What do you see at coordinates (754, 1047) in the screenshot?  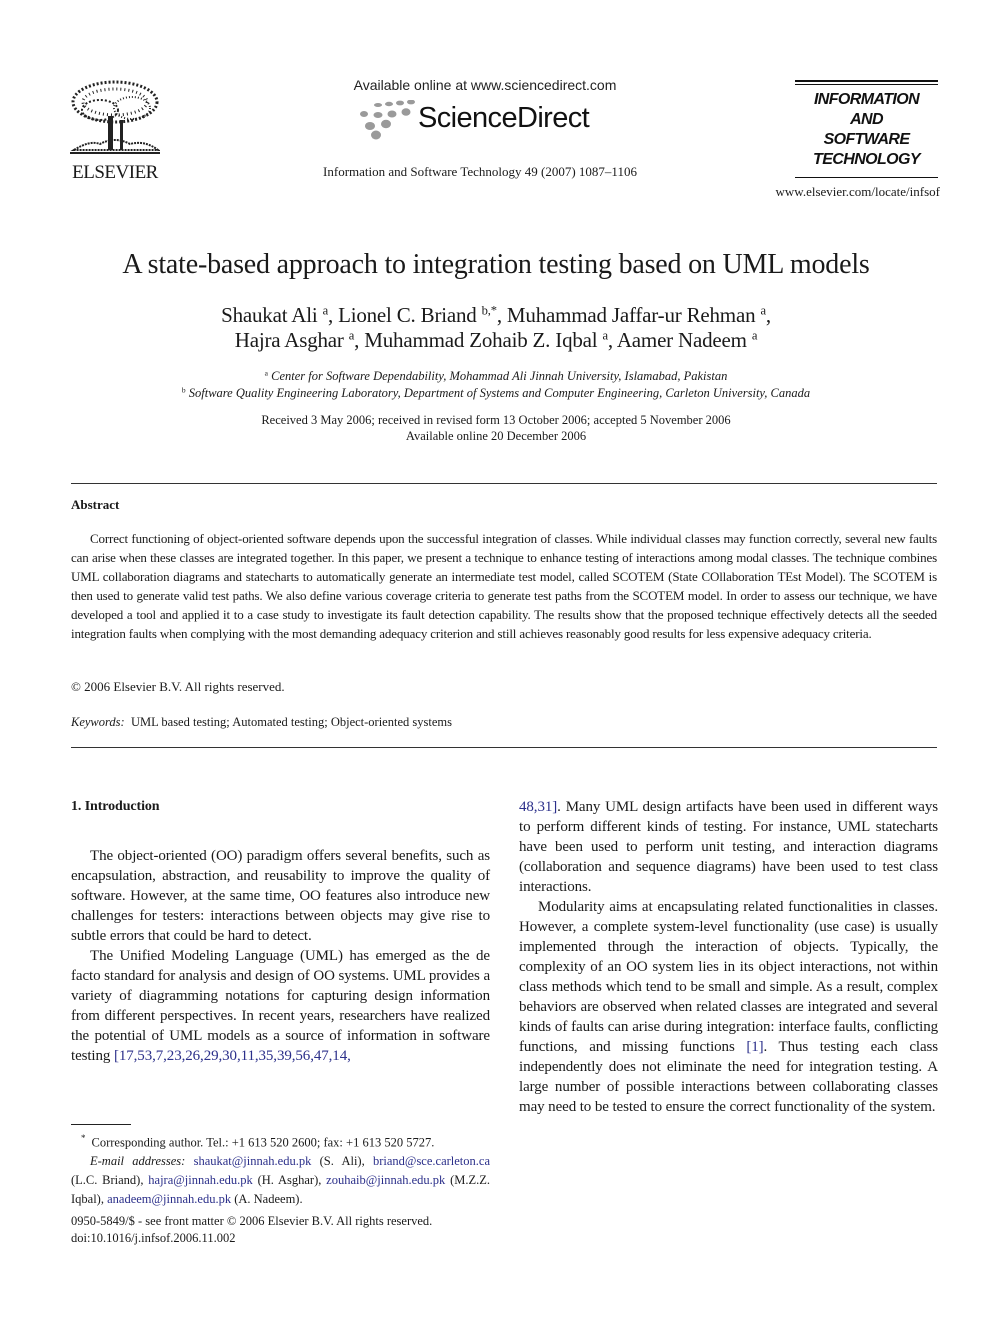 I see `citation-link: [1]` at bounding box center [754, 1047].